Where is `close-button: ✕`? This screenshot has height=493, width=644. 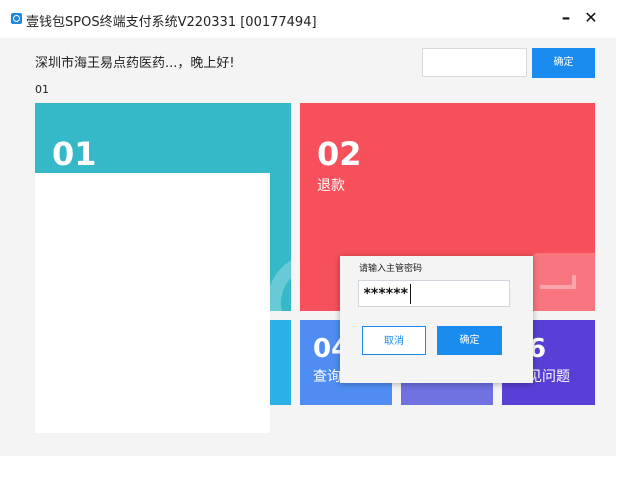
close-button: ✕ is located at coordinates (591, 18).